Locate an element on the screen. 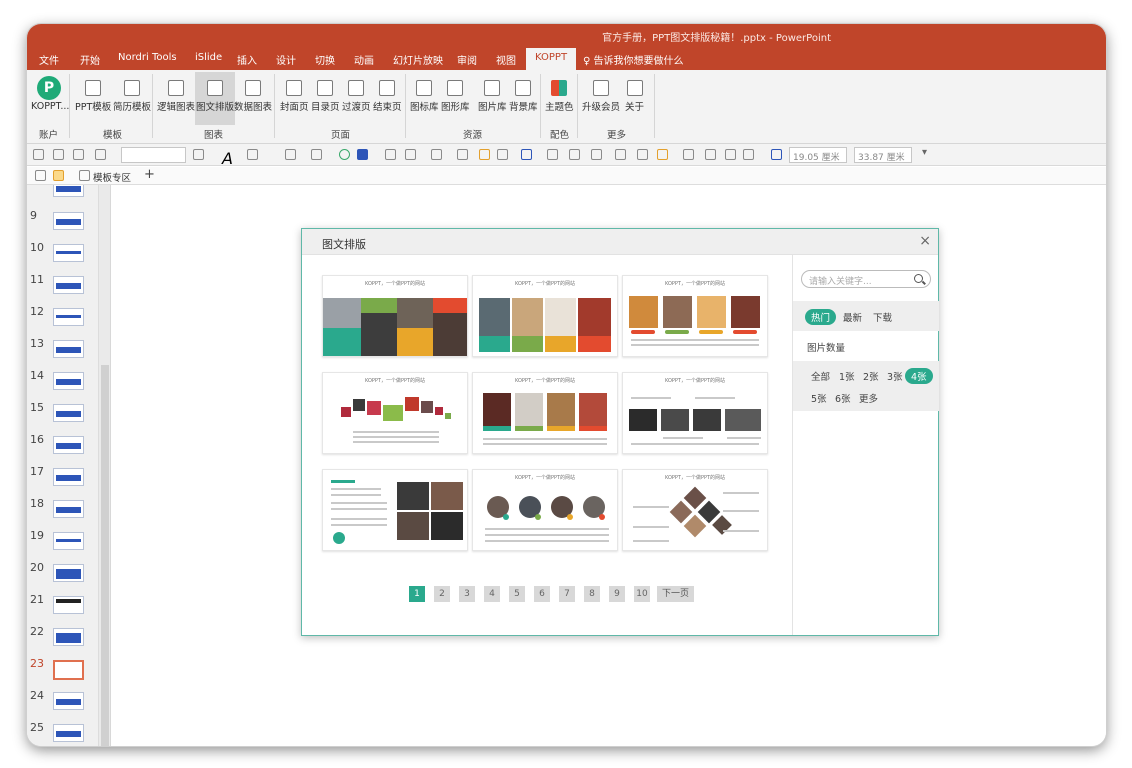  count-1: 1张 is located at coordinates (847, 376).